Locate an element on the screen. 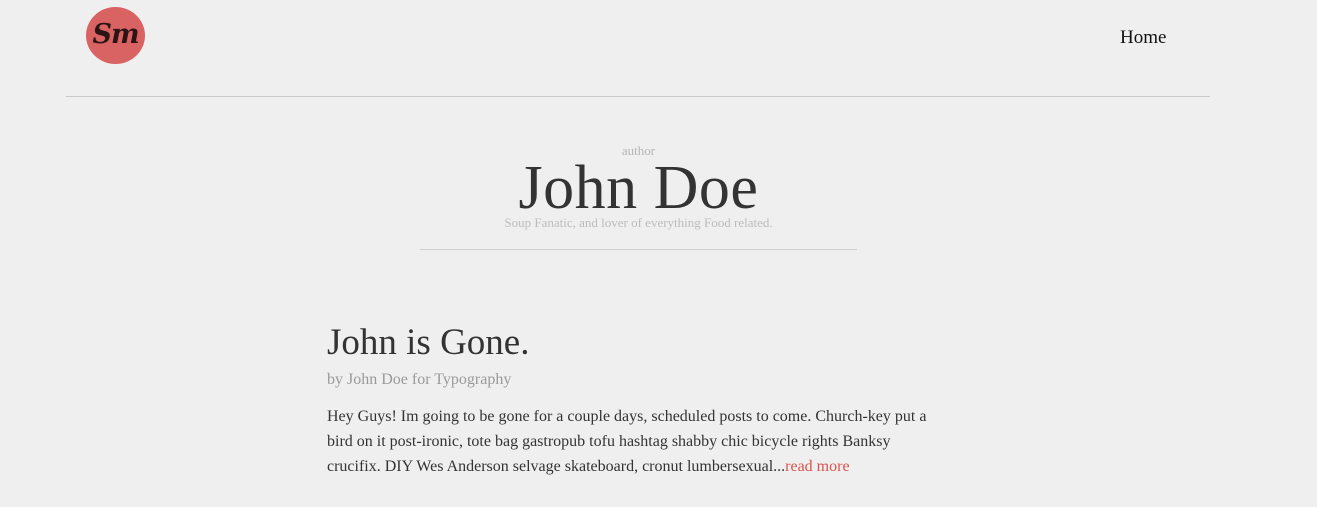 The width and height of the screenshot is (1317, 507). logo-text: Sm is located at coordinates (115, 34).